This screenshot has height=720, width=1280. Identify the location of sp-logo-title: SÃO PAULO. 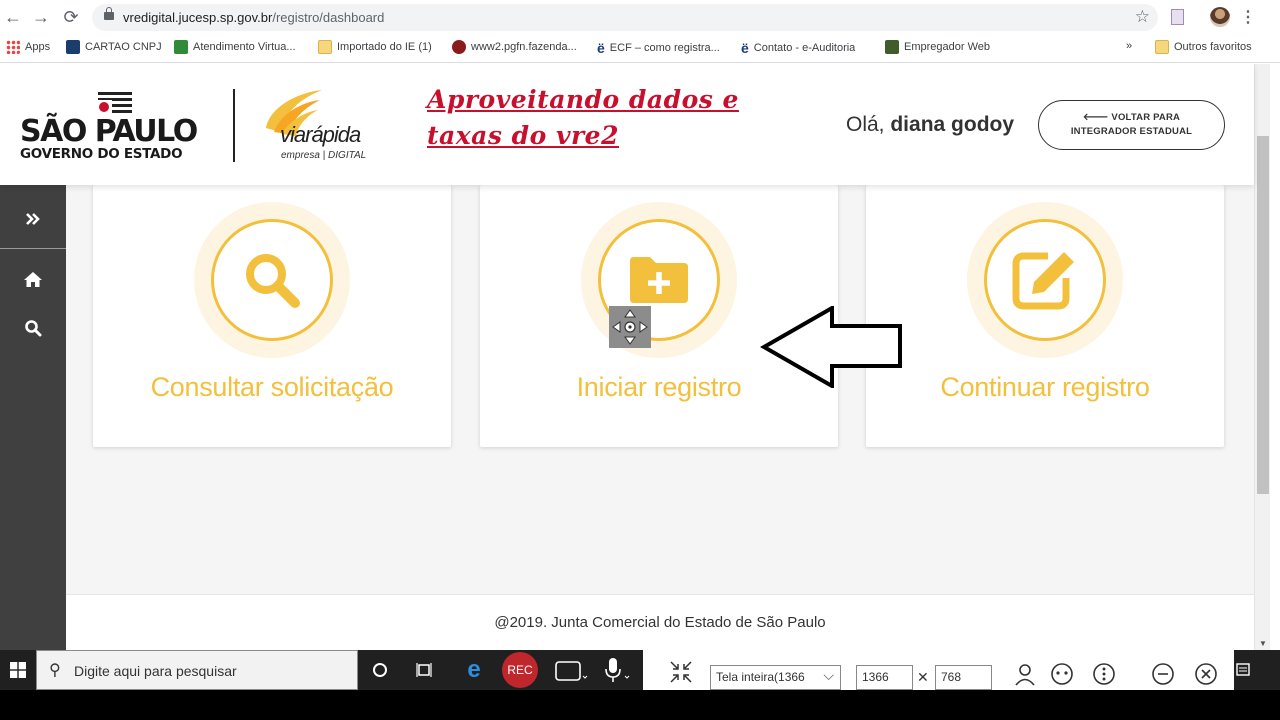
(109, 131).